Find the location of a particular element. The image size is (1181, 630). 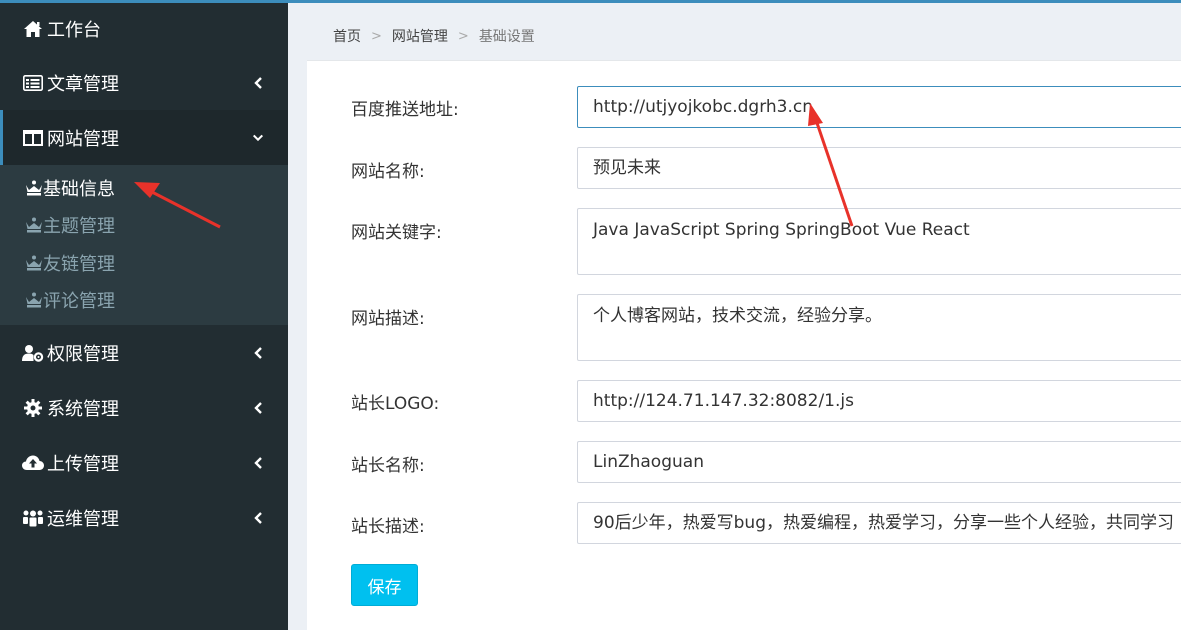

sidebar-item-label: 上传管理 is located at coordinates (83, 464).